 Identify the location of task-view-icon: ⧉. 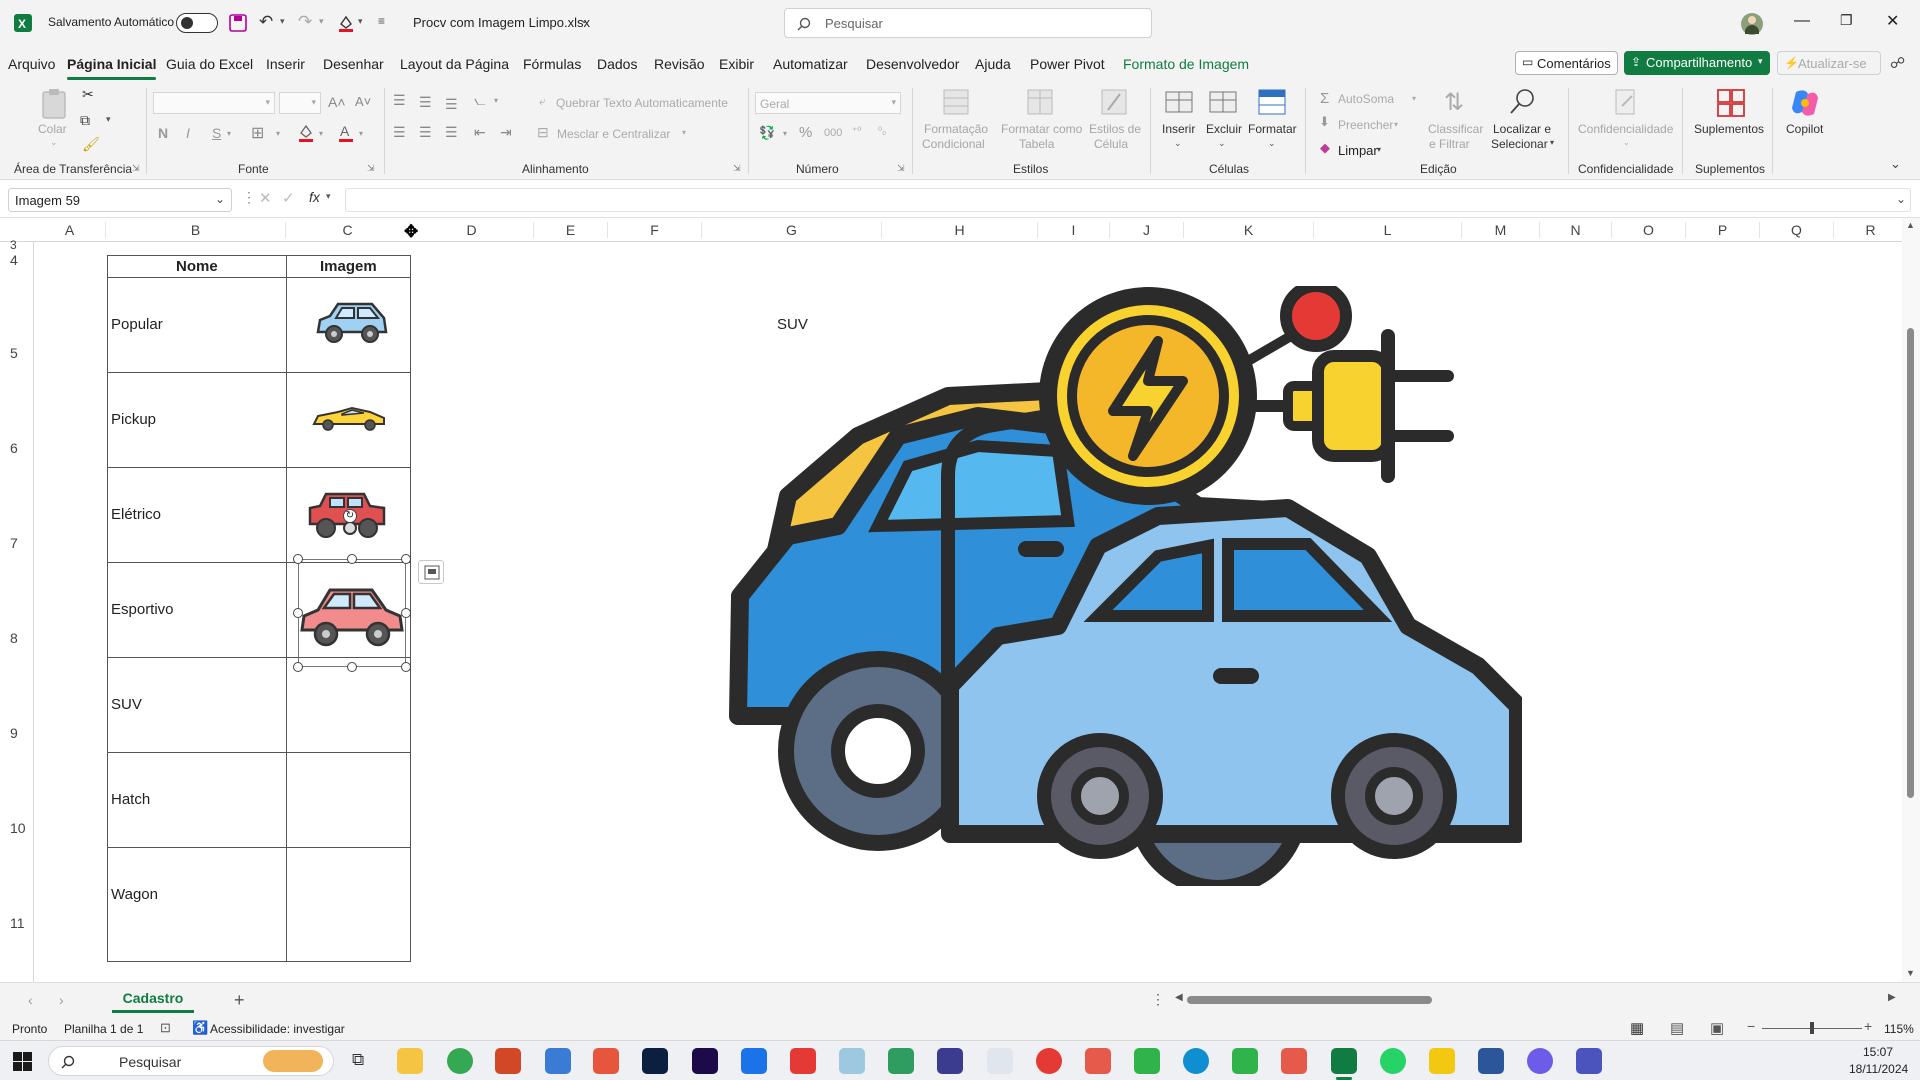
(358, 1060).